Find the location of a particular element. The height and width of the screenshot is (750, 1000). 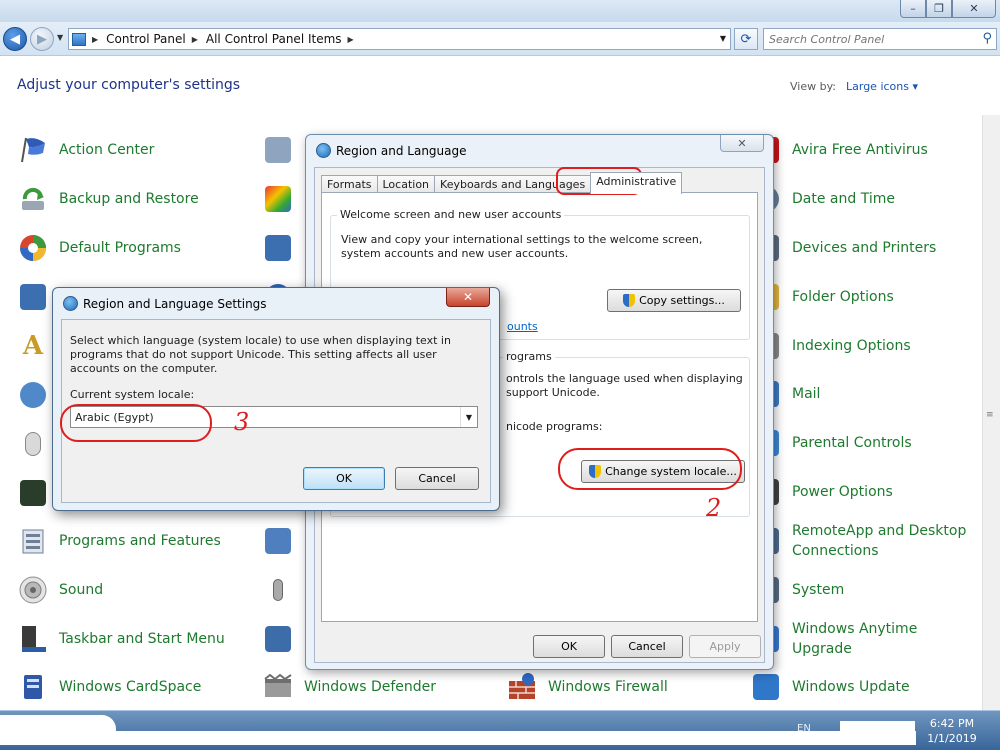

cp-item-action-center: Action Center is located at coordinates (85, 150).